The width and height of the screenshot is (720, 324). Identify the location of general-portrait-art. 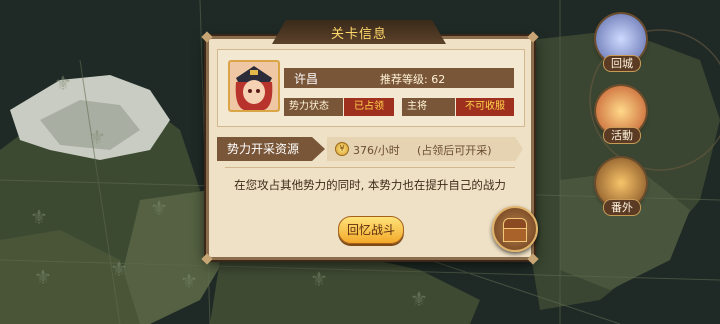
(254, 86).